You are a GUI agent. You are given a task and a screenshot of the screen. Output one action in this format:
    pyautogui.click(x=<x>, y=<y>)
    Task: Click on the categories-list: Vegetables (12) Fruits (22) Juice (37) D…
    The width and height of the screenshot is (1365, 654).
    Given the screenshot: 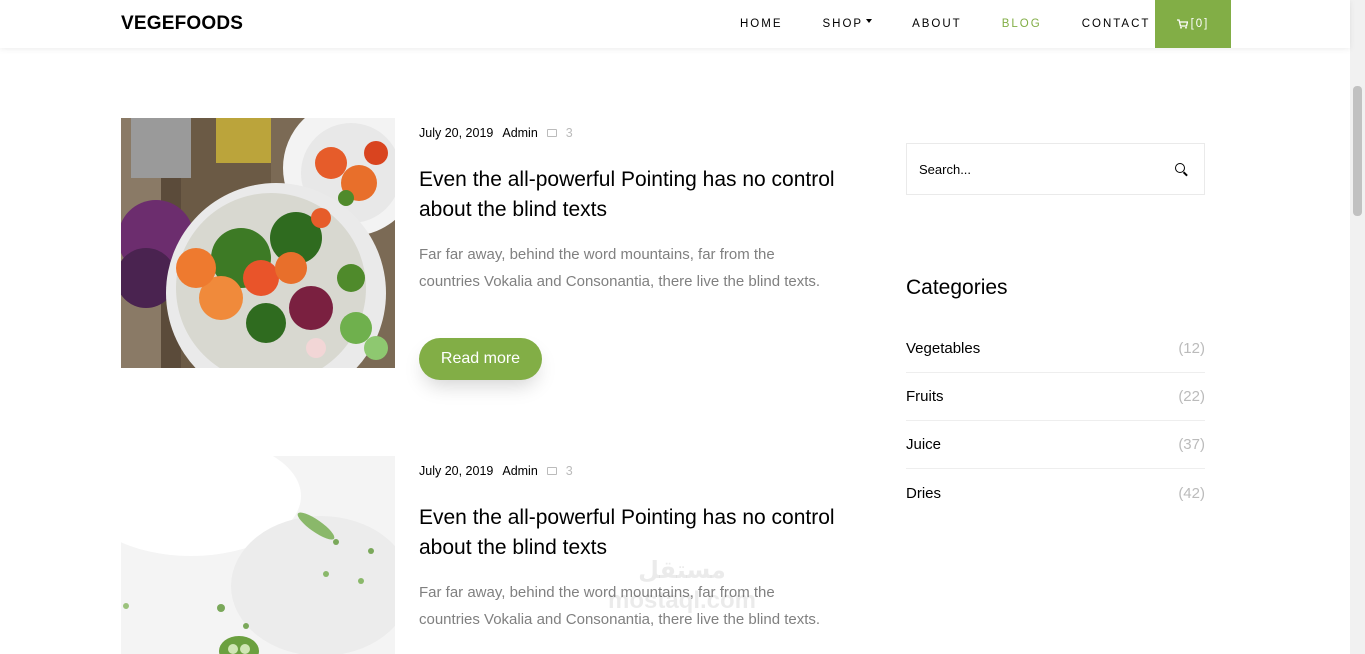 What is the action you would take?
    pyautogui.click(x=1055, y=421)
    